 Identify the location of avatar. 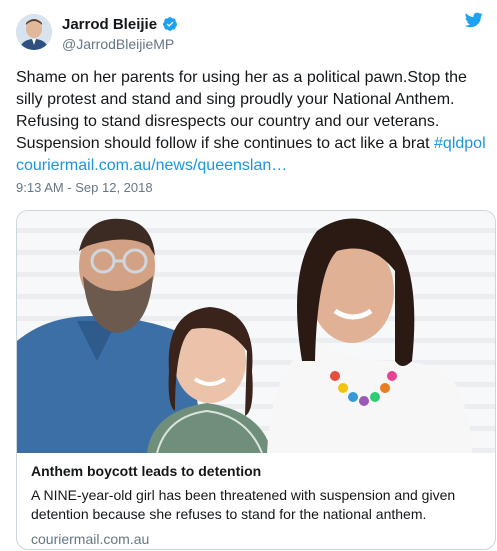
(34, 32).